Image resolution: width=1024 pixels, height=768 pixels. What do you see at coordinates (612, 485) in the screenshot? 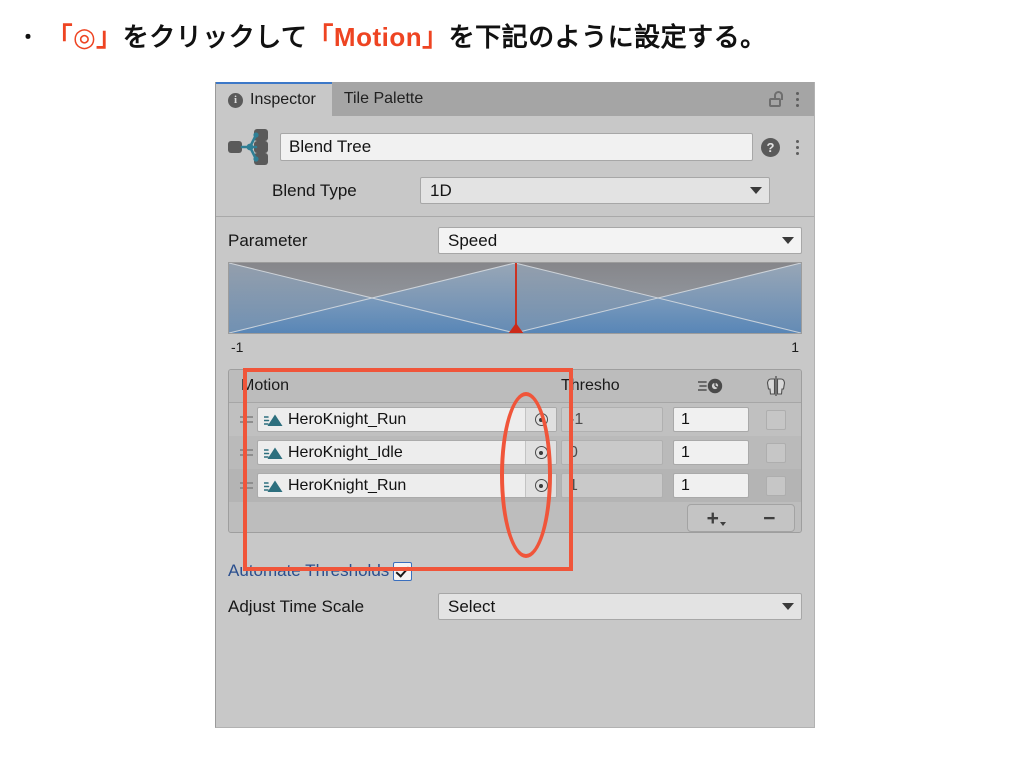
I see `threshold-field: 1` at bounding box center [612, 485].